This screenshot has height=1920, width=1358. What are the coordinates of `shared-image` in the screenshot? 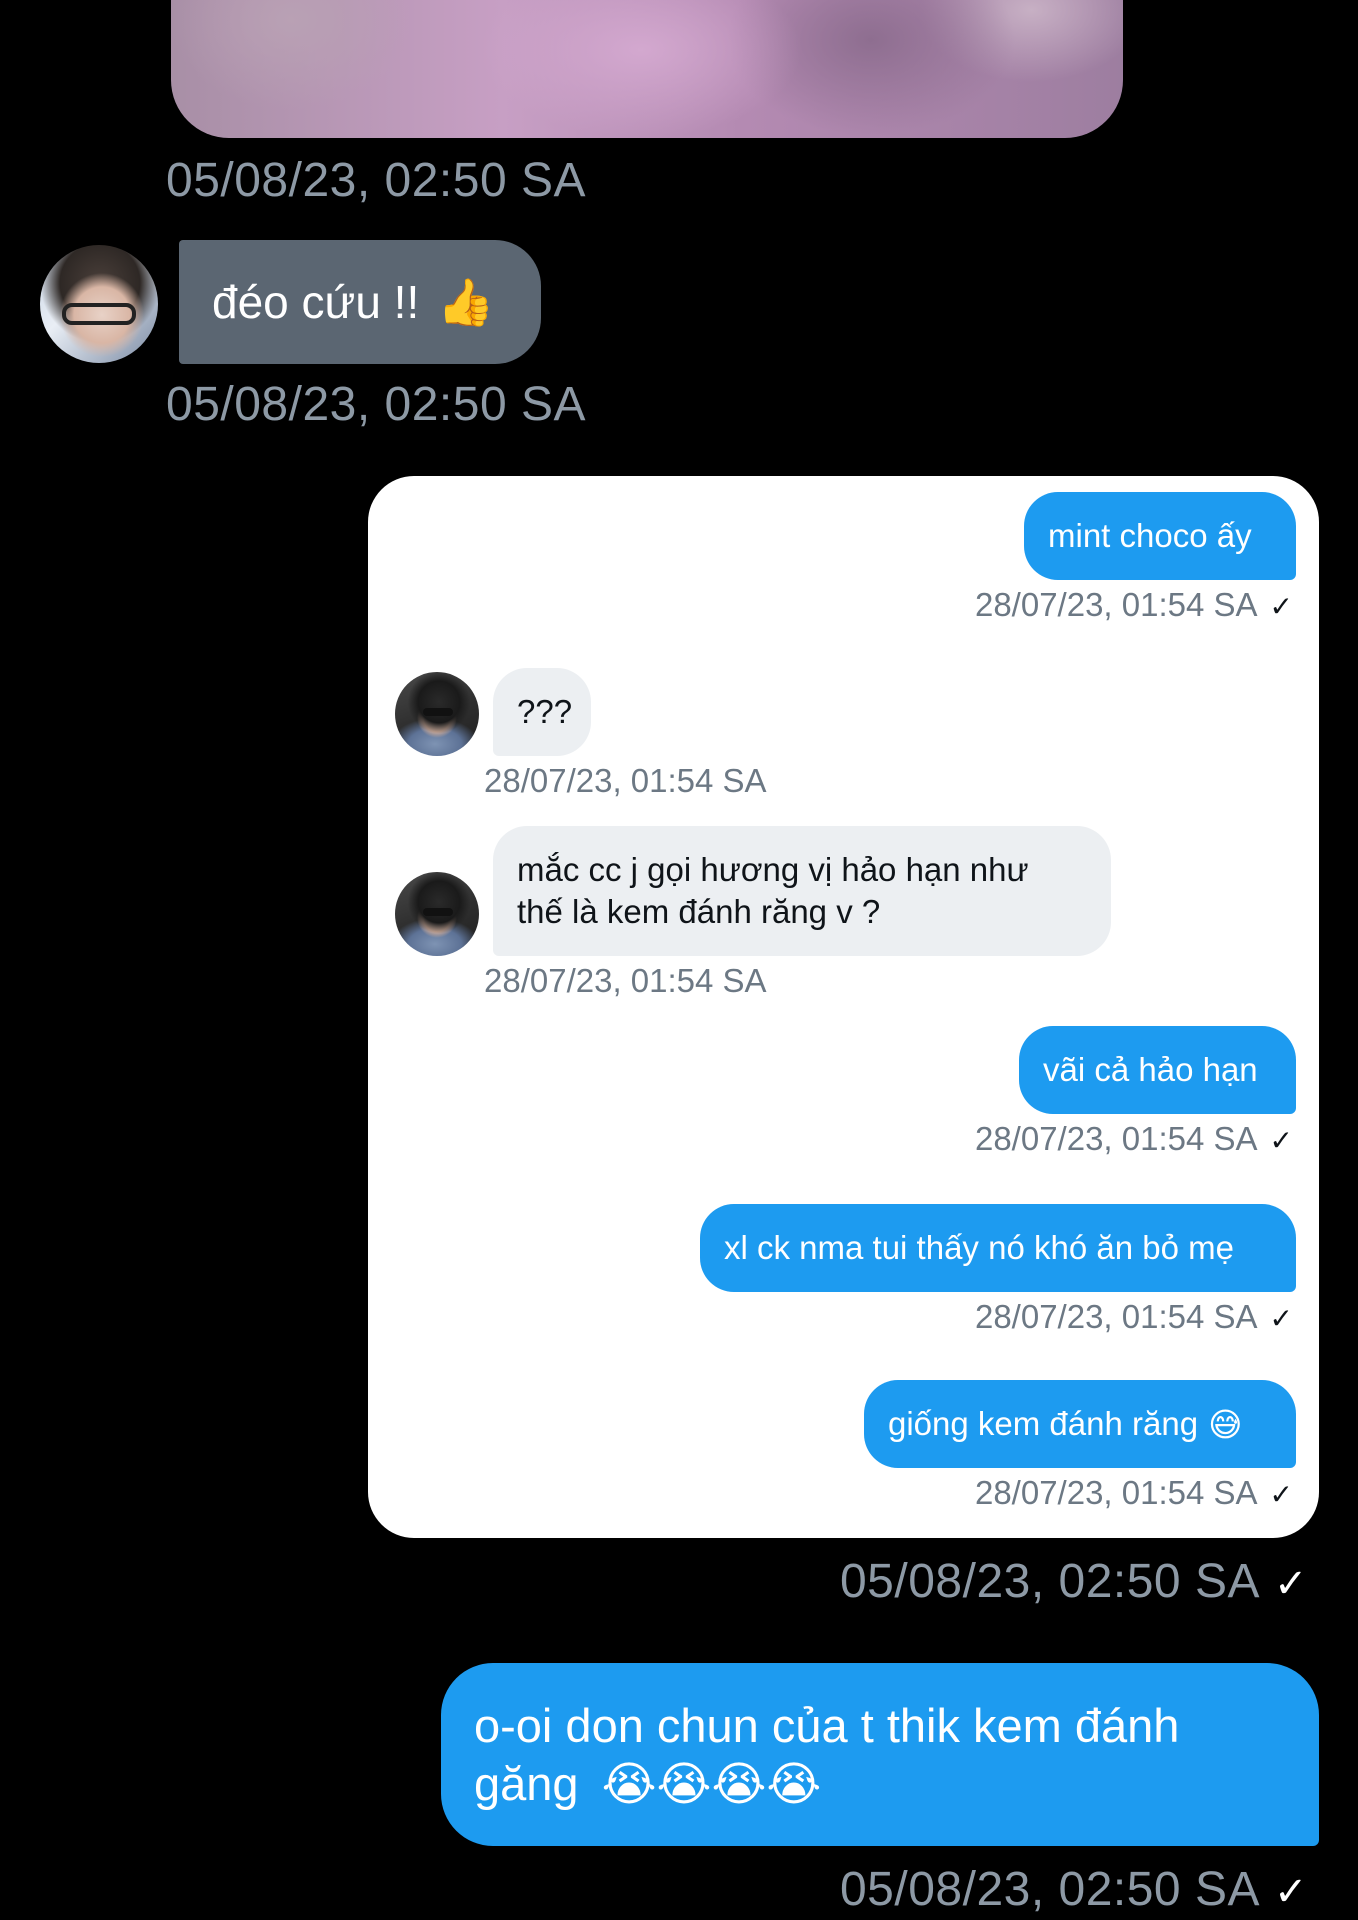 It's located at (647, 69).